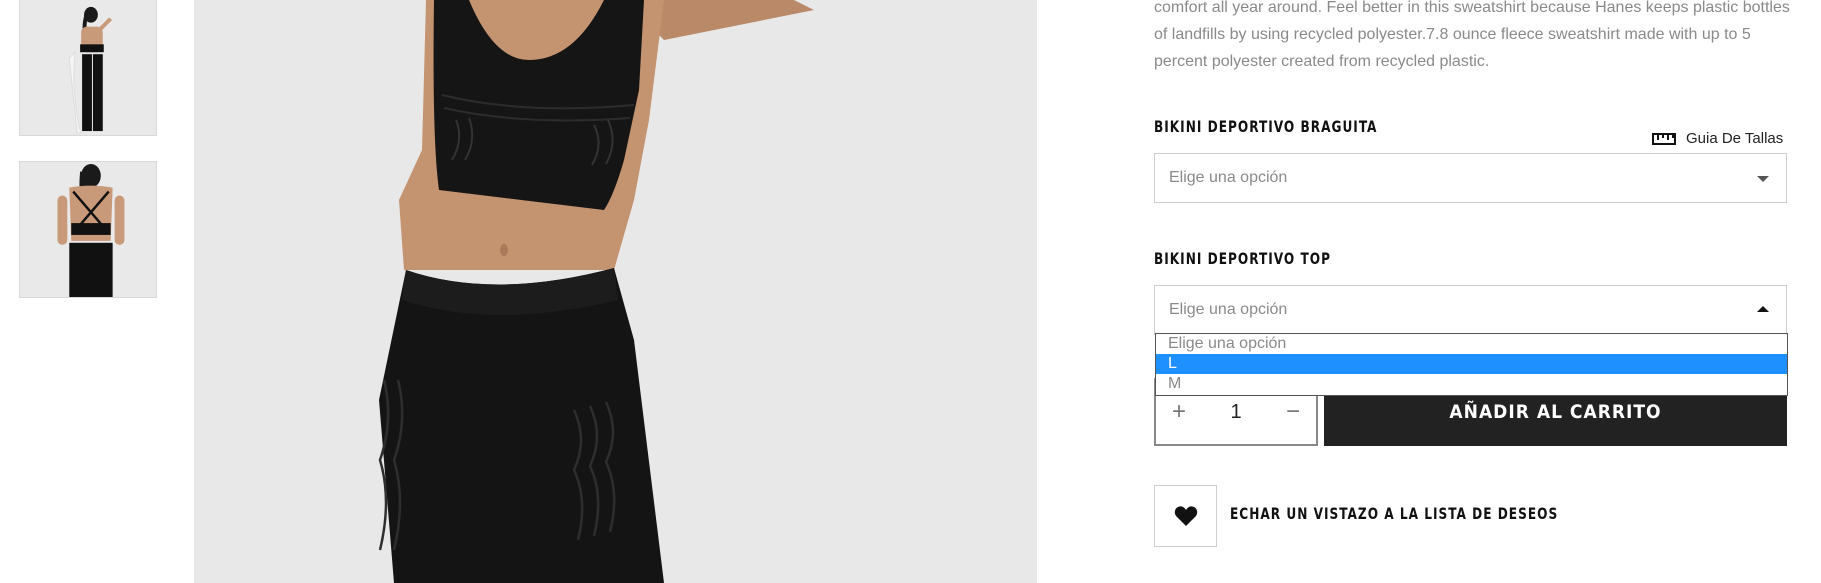  I want to click on size-guide-label: Guia De Tallas, so click(1735, 138).